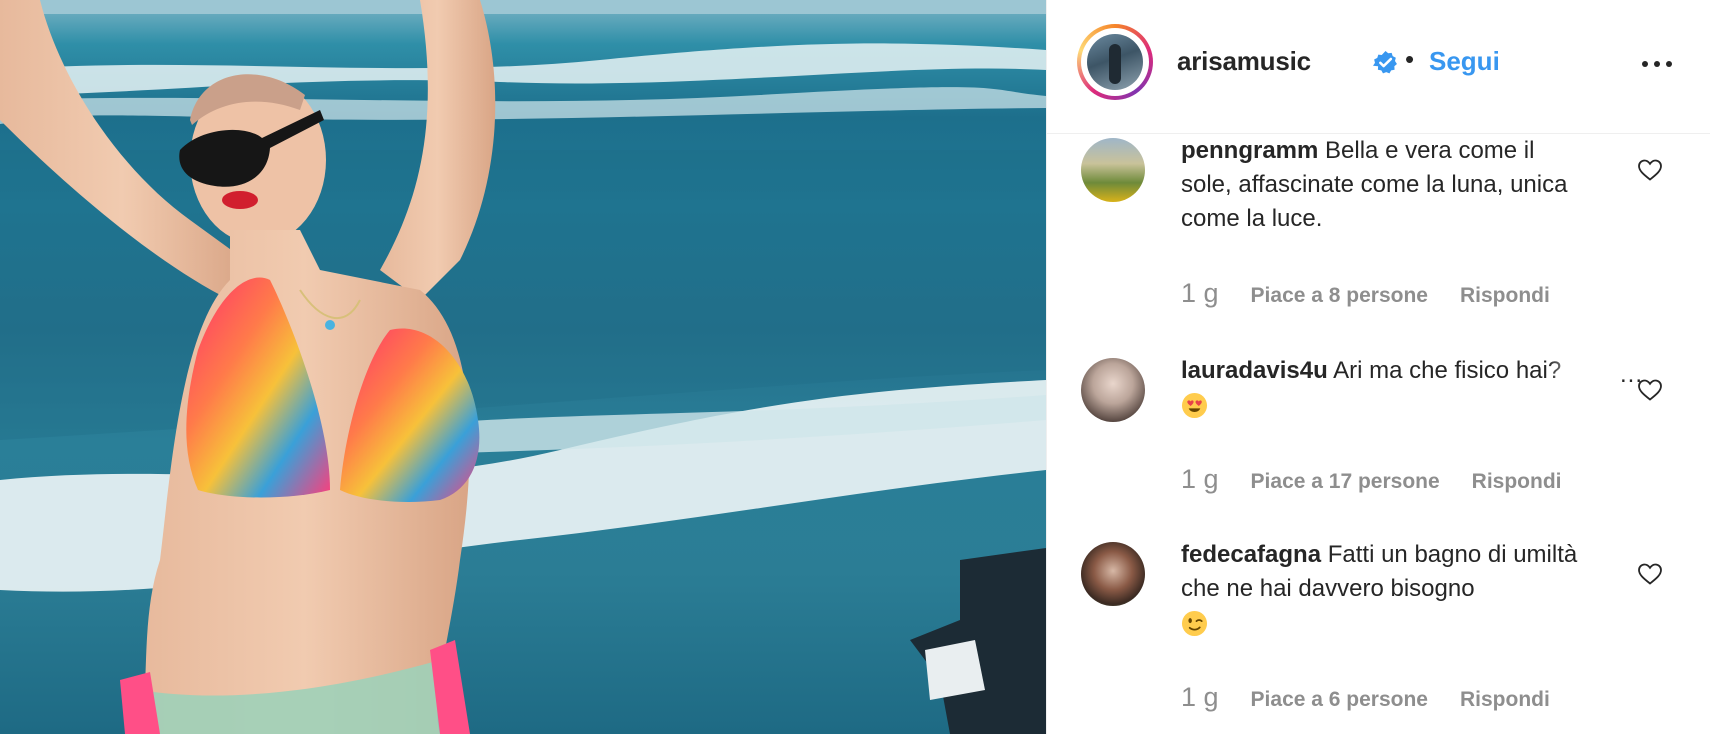  What do you see at coordinates (1464, 61) in the screenshot?
I see `follow-button: Segui` at bounding box center [1464, 61].